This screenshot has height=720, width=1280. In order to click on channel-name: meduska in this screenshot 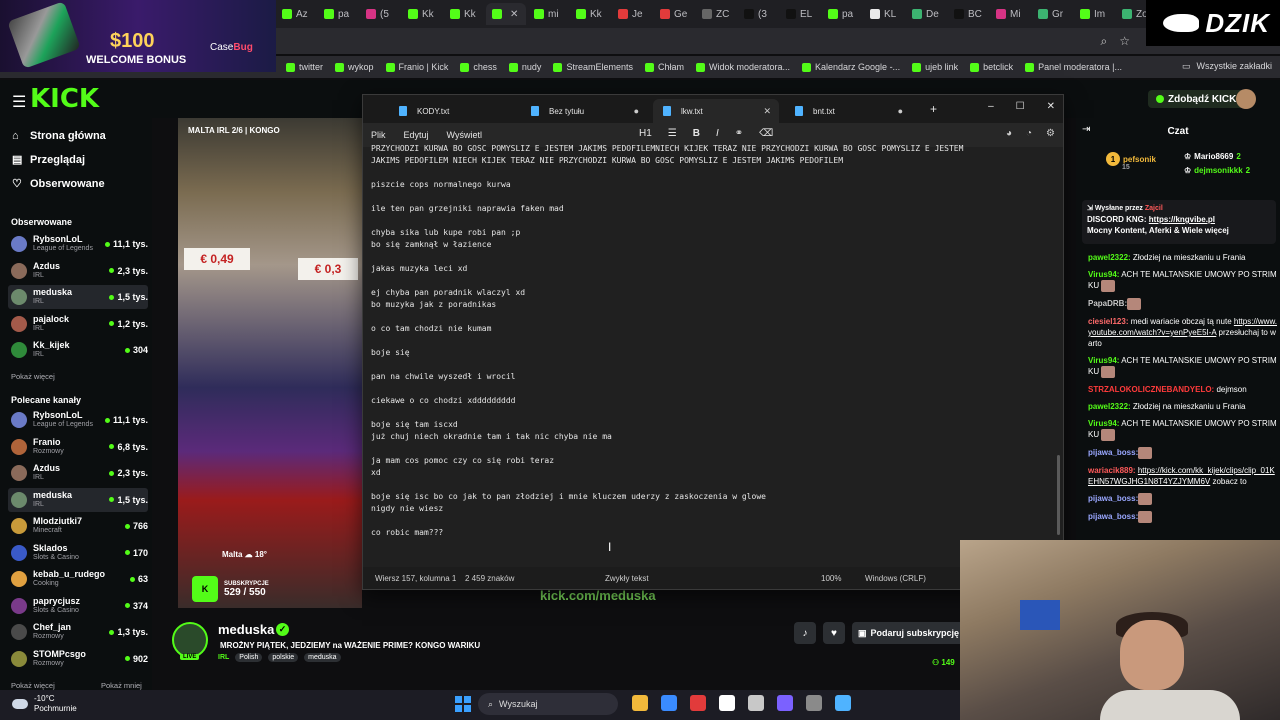, I will do `click(246, 629)`.